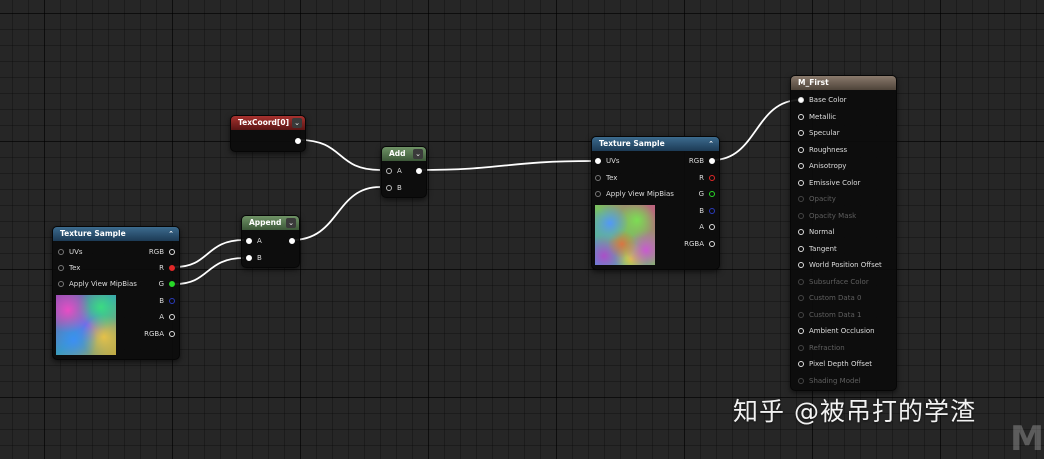  I want to click on append-output, so click(289, 241).